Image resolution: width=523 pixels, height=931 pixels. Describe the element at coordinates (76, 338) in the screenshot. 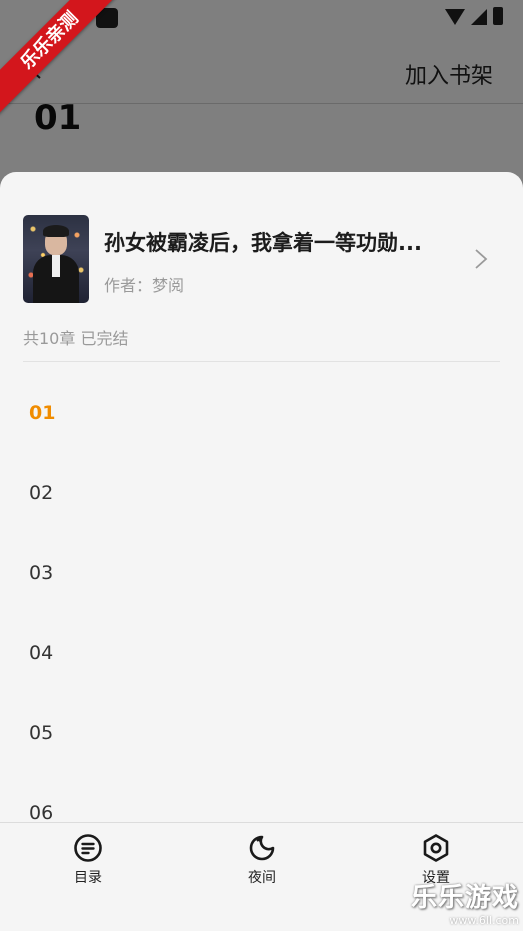

I see `chapter-count: 共10章 已完结` at that location.